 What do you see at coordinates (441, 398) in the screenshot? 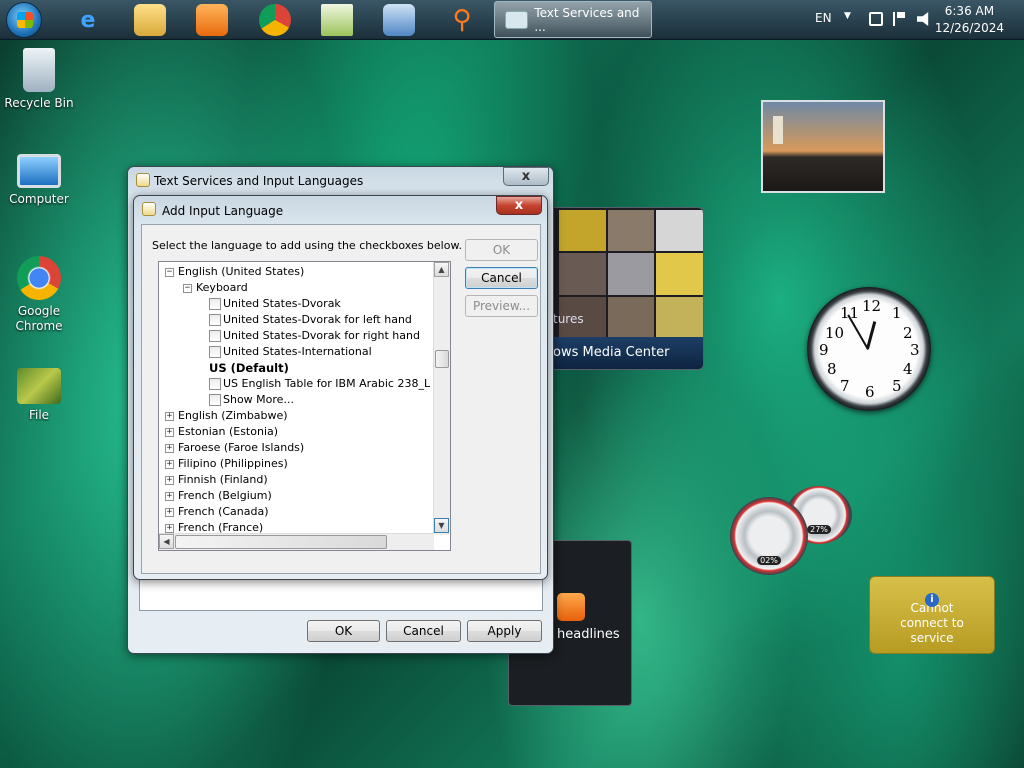
I see `vertical-scrollbar: ▲ ▼` at bounding box center [441, 398].